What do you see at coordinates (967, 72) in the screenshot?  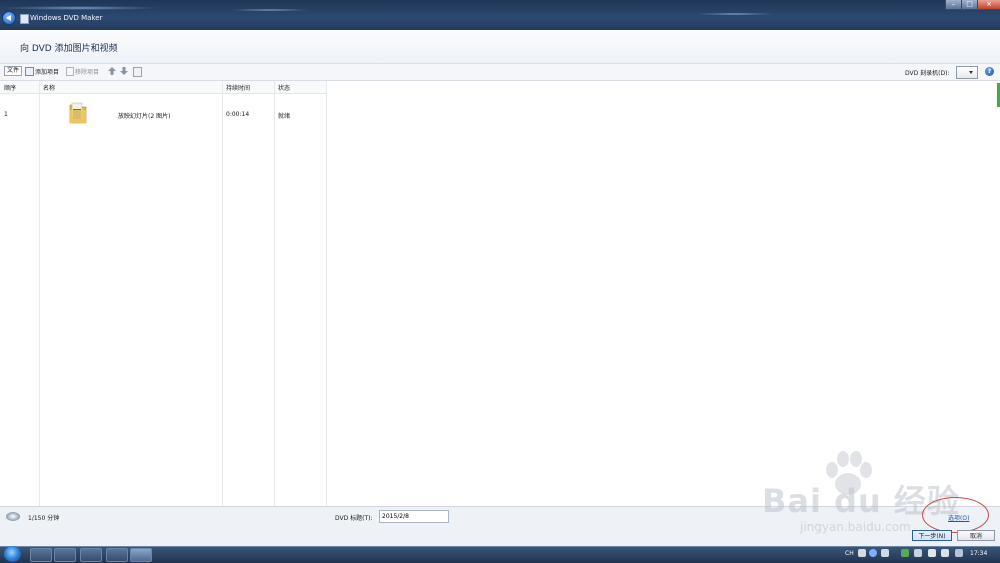 I see `dvd-burner-select` at bounding box center [967, 72].